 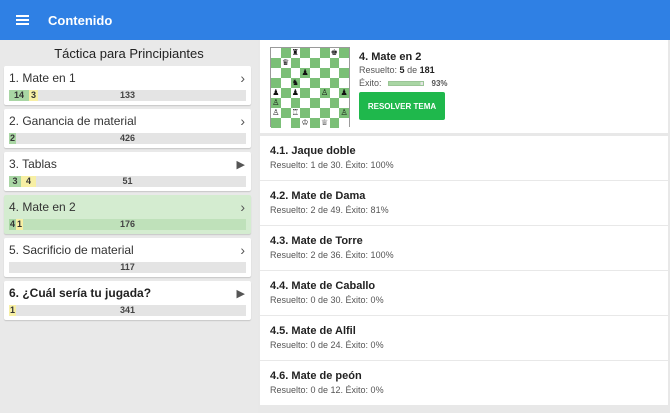 I want to click on topic-label: 2. Ganancia de material, so click(x=73, y=121).